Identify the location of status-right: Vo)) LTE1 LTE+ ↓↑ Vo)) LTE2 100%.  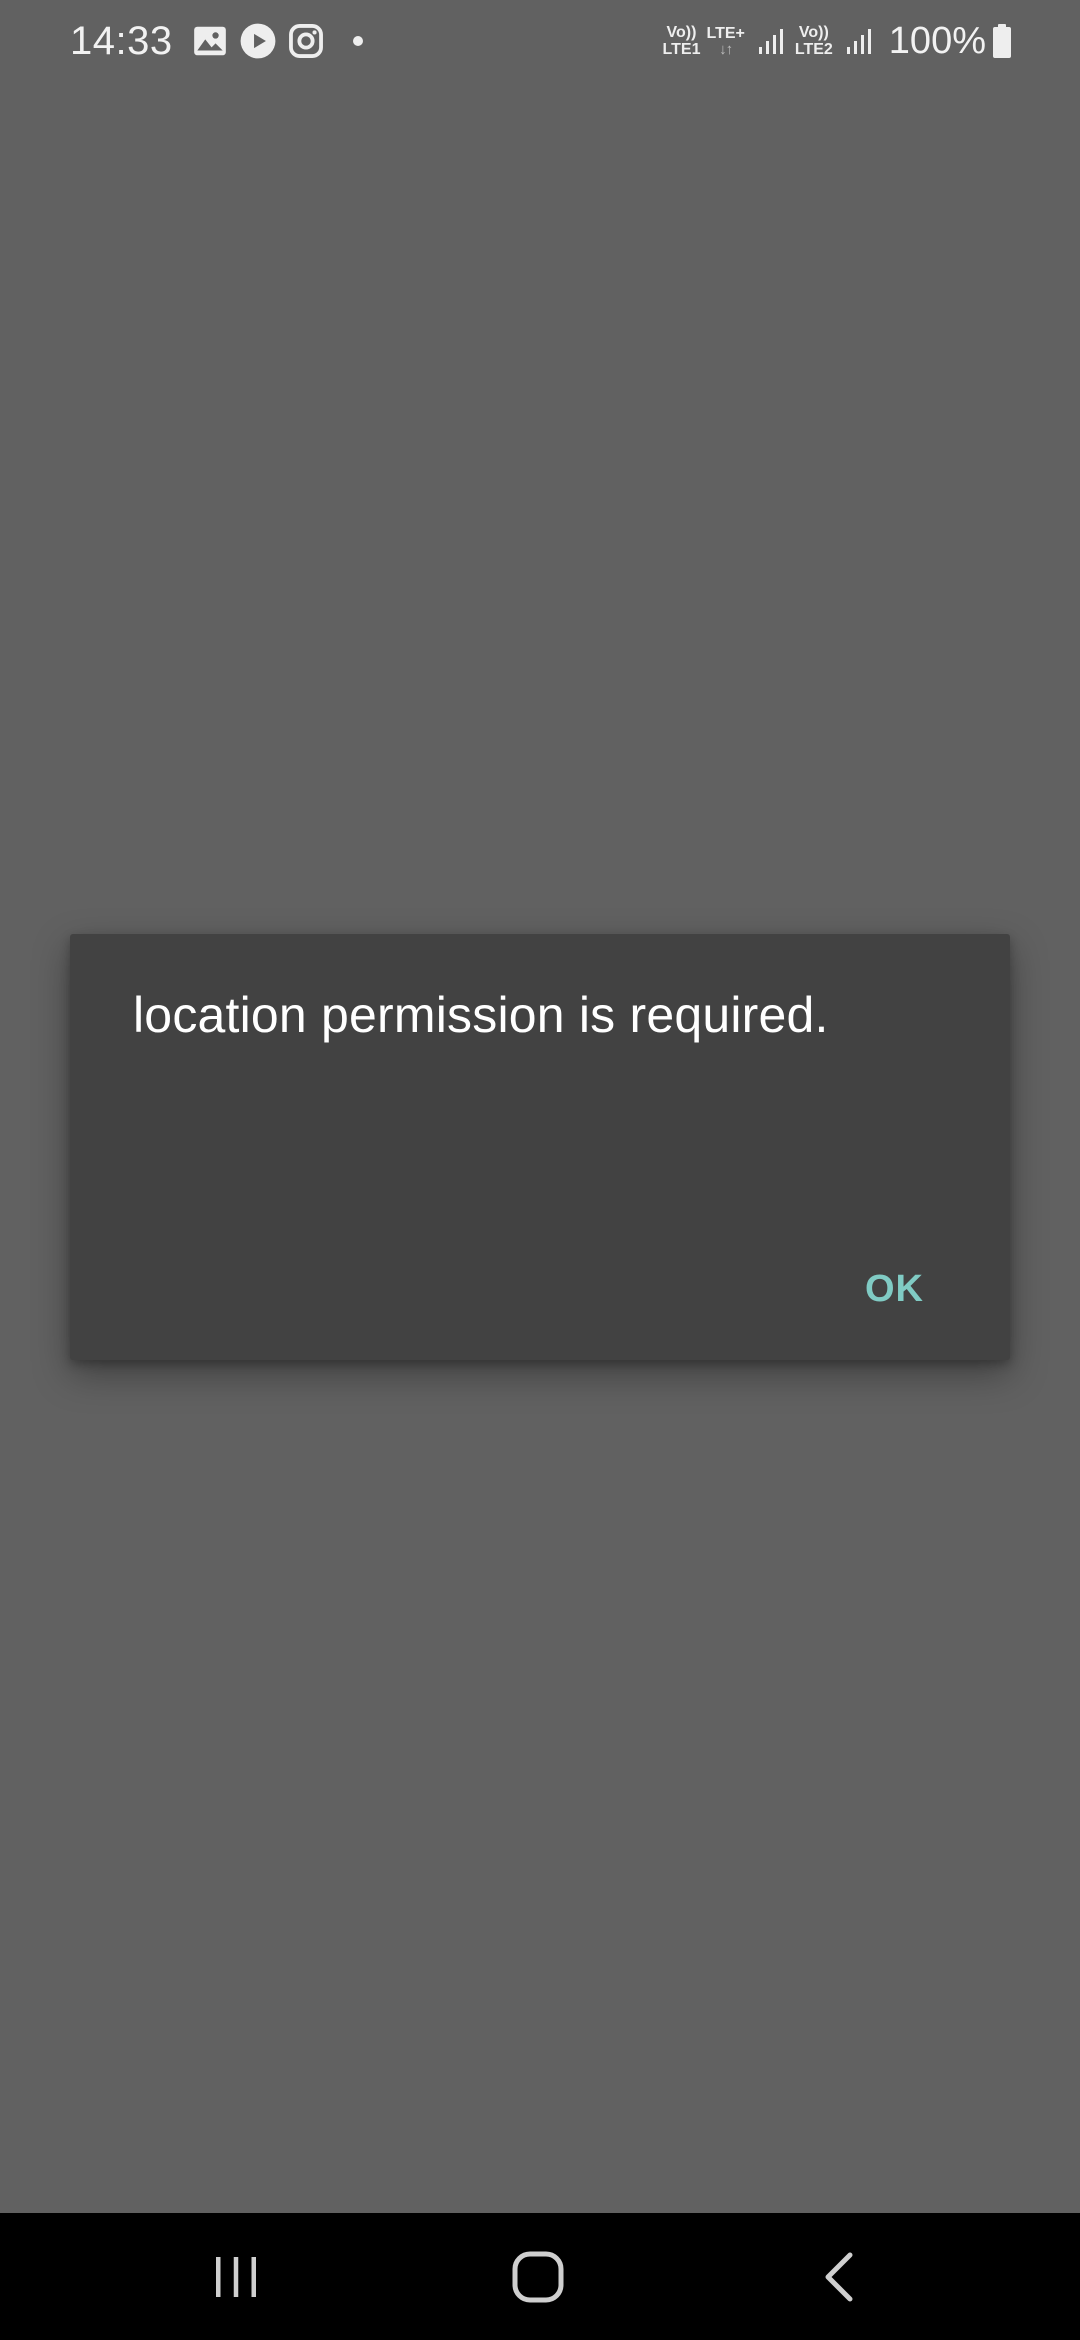
(837, 41).